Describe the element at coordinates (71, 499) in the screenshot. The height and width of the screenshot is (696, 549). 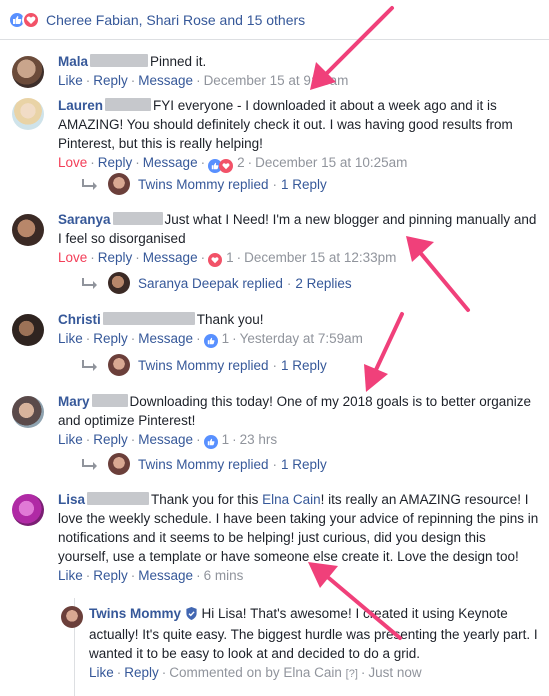
I see `comment-author: Lisa` at that location.